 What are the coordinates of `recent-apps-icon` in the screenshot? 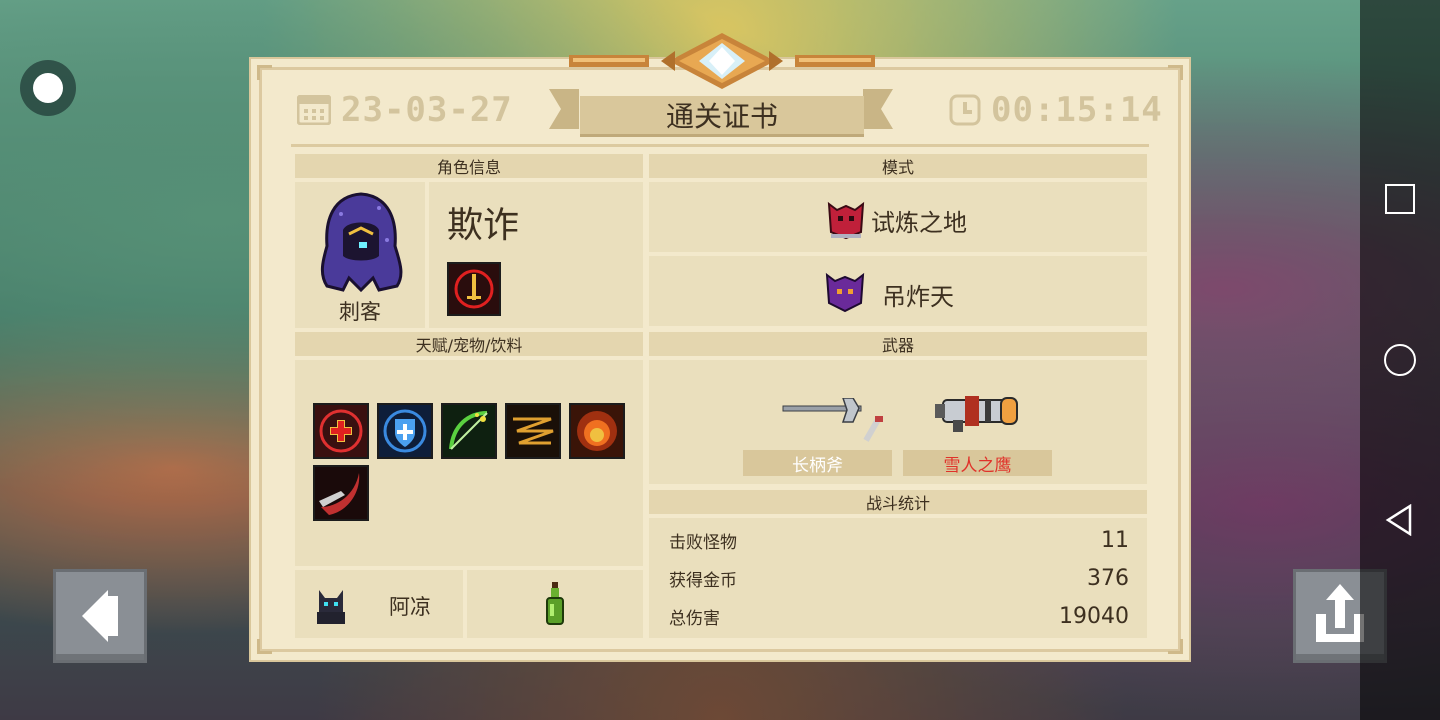 It's located at (1400, 199).